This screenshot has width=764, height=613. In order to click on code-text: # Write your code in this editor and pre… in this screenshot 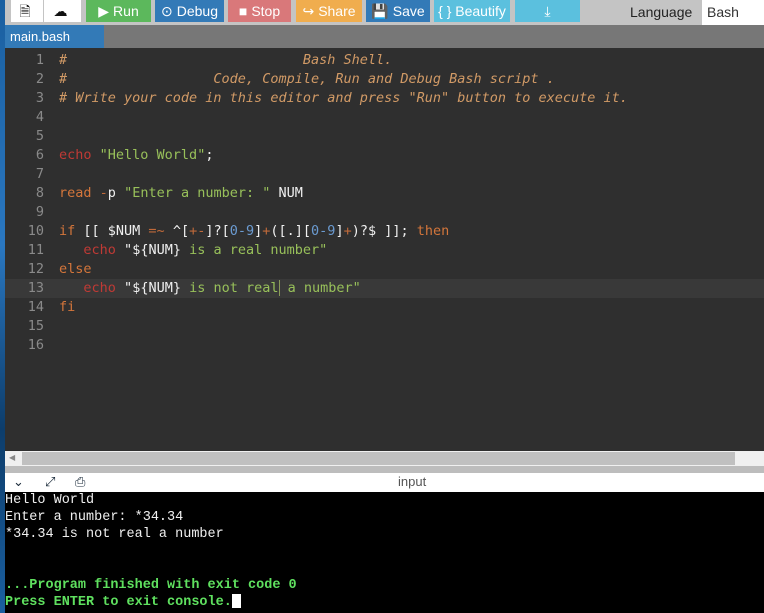, I will do `click(343, 98)`.